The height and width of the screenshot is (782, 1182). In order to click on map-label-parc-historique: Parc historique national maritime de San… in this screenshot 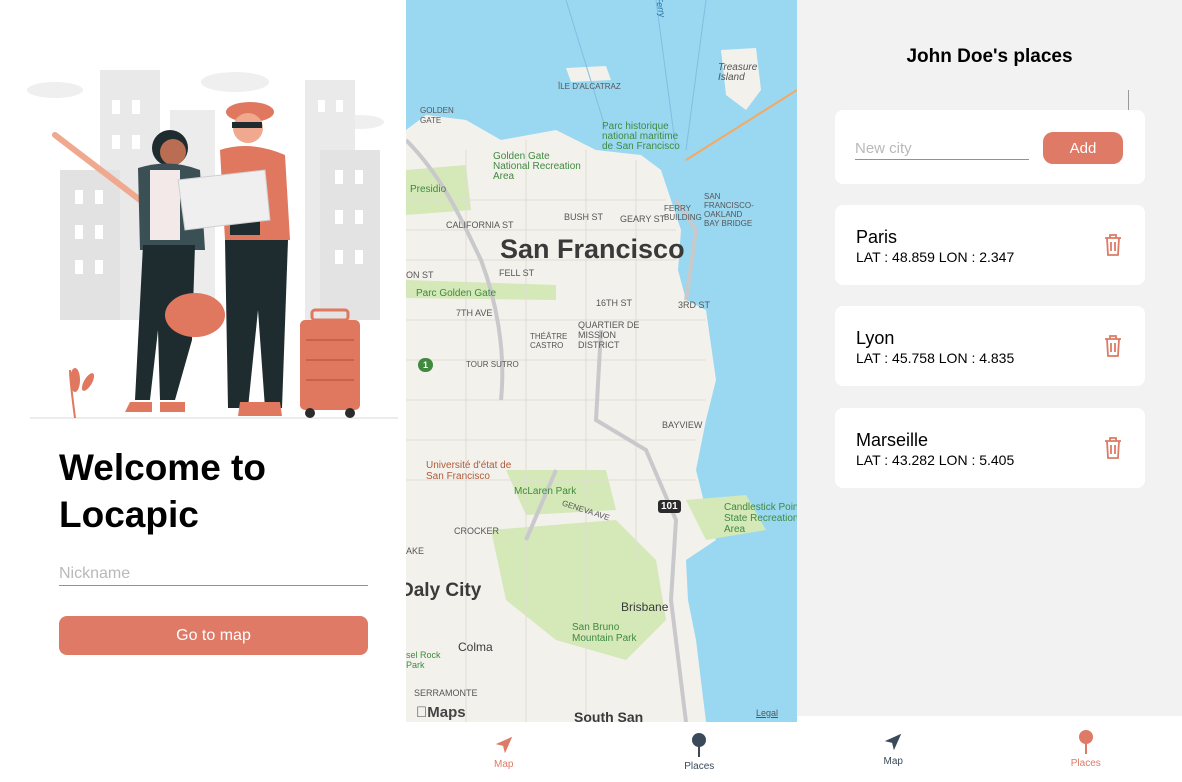, I will do `click(641, 136)`.